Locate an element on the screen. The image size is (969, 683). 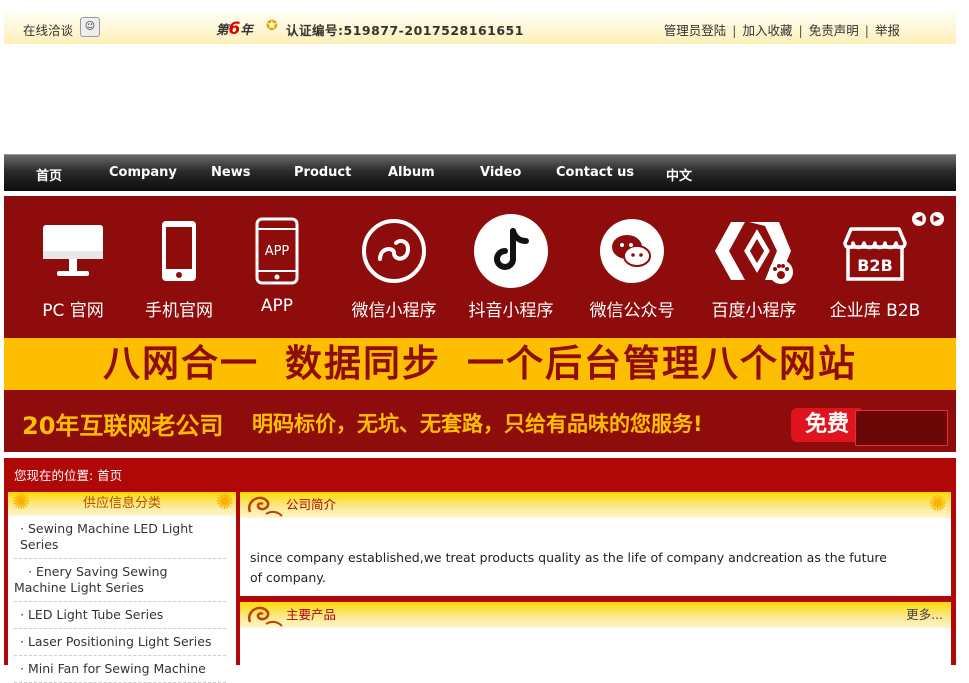
banner-label: 百度小程序 is located at coordinates (754, 311).